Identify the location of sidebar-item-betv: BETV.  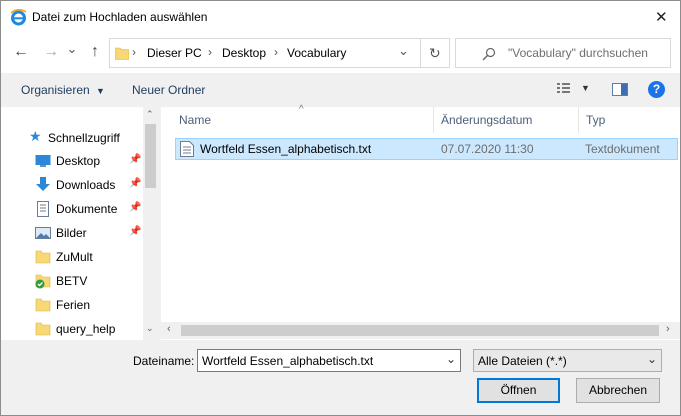
(71, 281).